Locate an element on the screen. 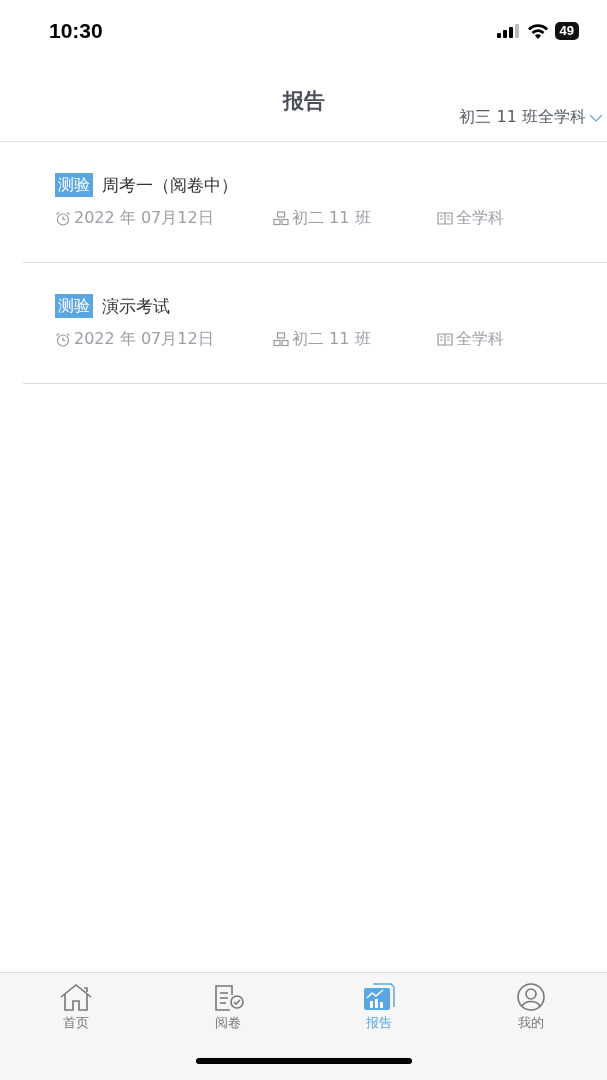 Image resolution: width=607 pixels, height=1080 pixels. tab-item: 阅卷 is located at coordinates (227, 1002).